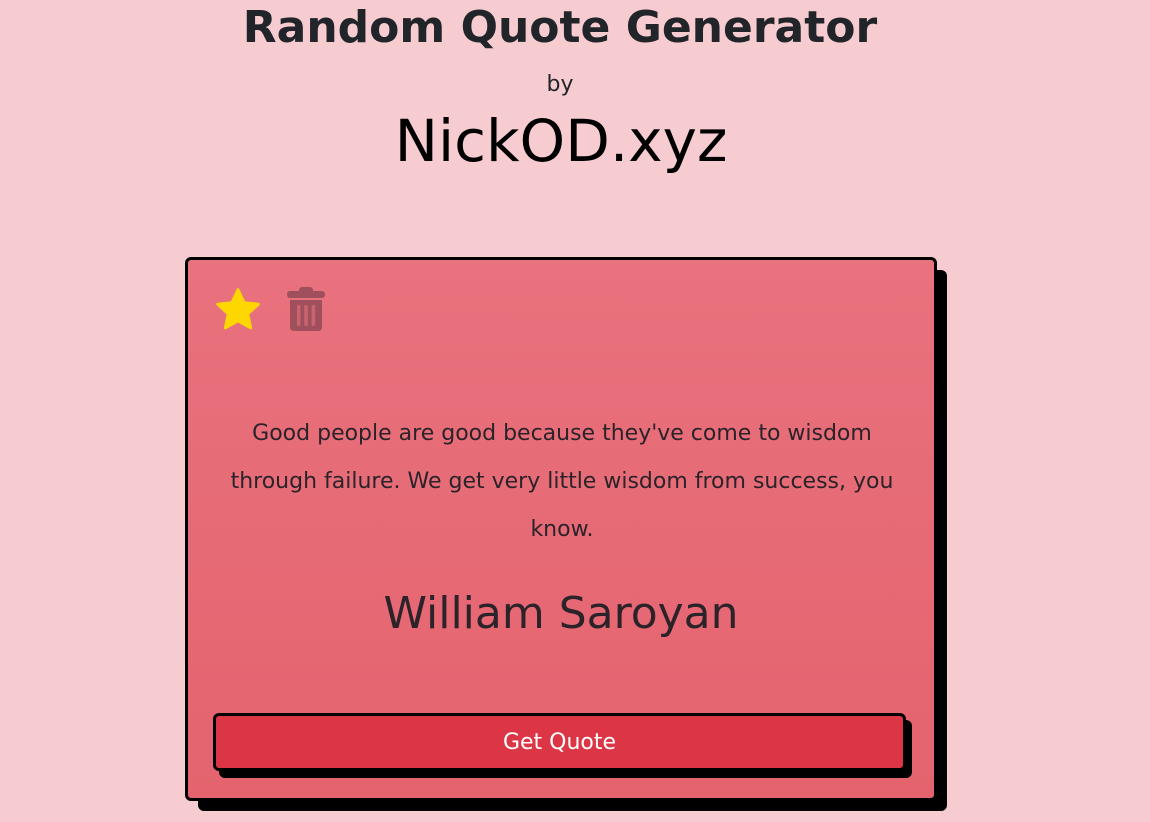 Image resolution: width=1150 pixels, height=822 pixels. Describe the element at coordinates (561, 141) in the screenshot. I see `site-name: NickOD.xyz` at that location.